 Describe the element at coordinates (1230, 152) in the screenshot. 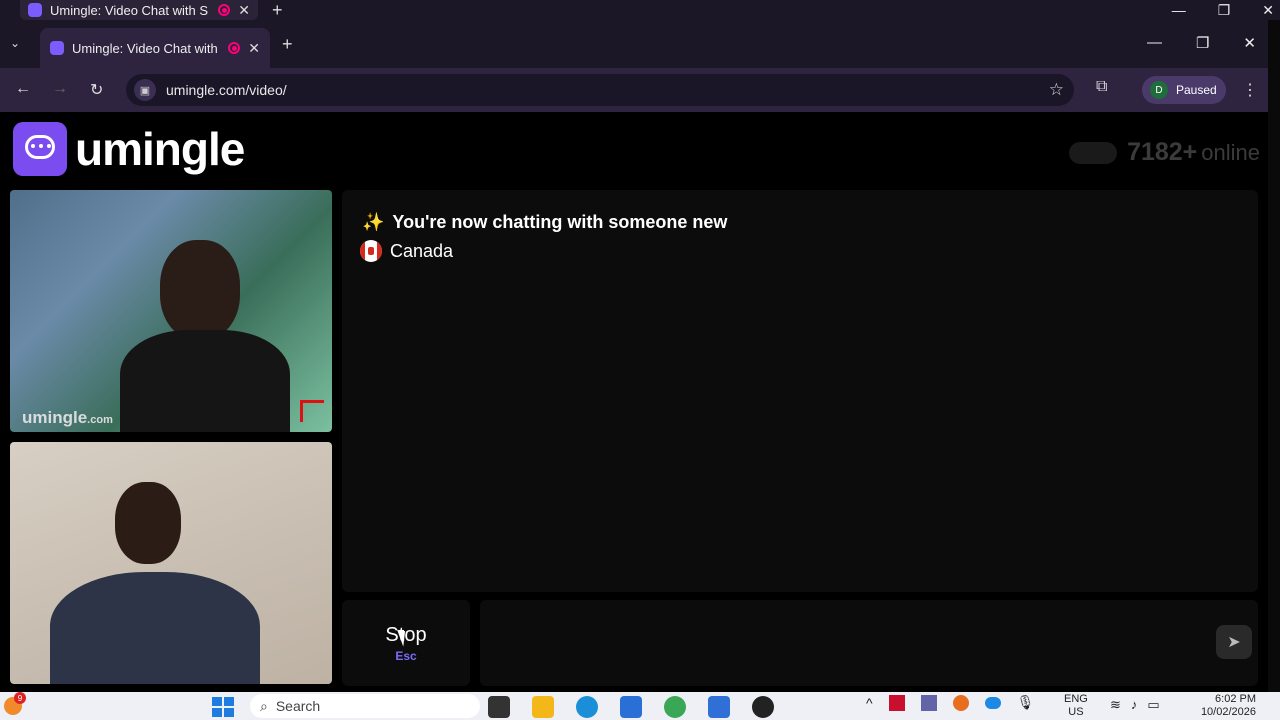

I see `online-label: online` at that location.